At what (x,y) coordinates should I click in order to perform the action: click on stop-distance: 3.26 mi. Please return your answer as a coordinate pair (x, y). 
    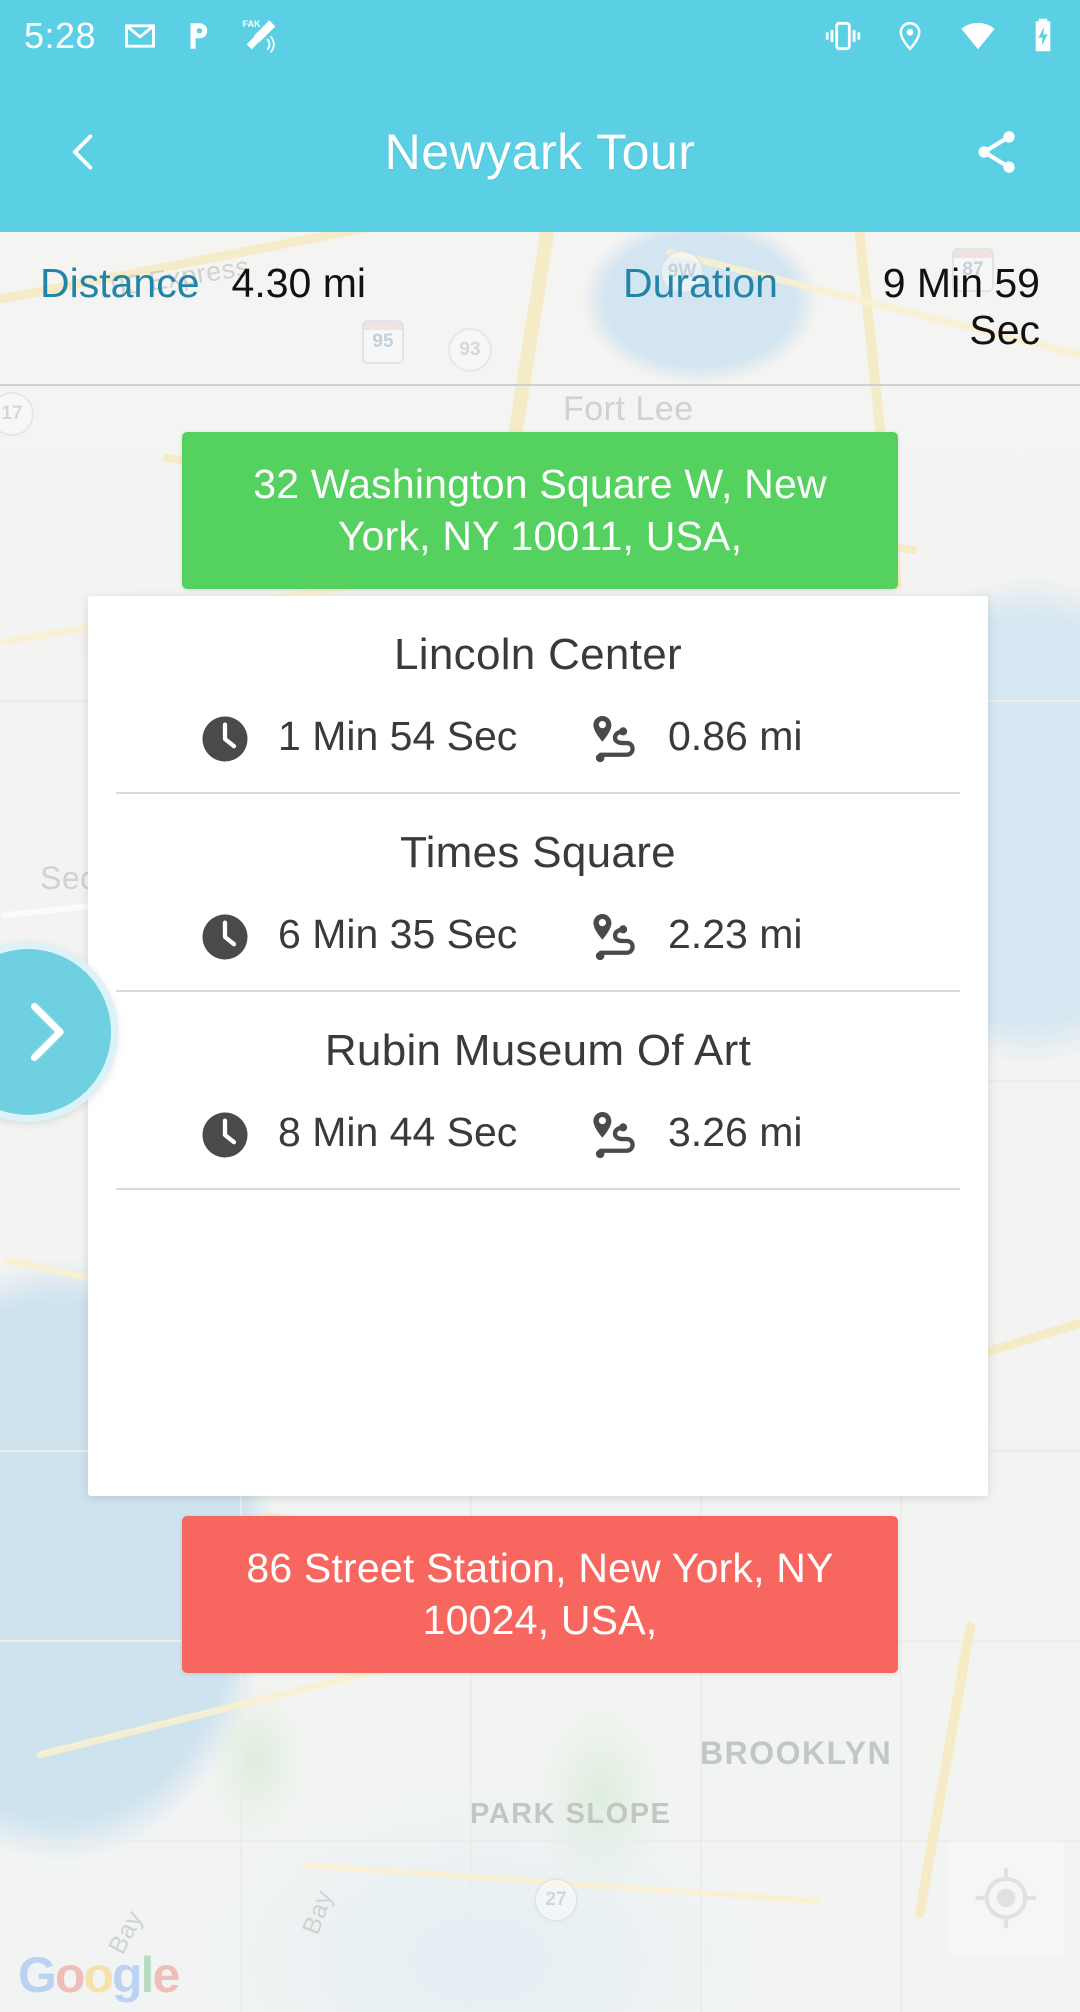
    Looking at the image, I should click on (695, 1134).